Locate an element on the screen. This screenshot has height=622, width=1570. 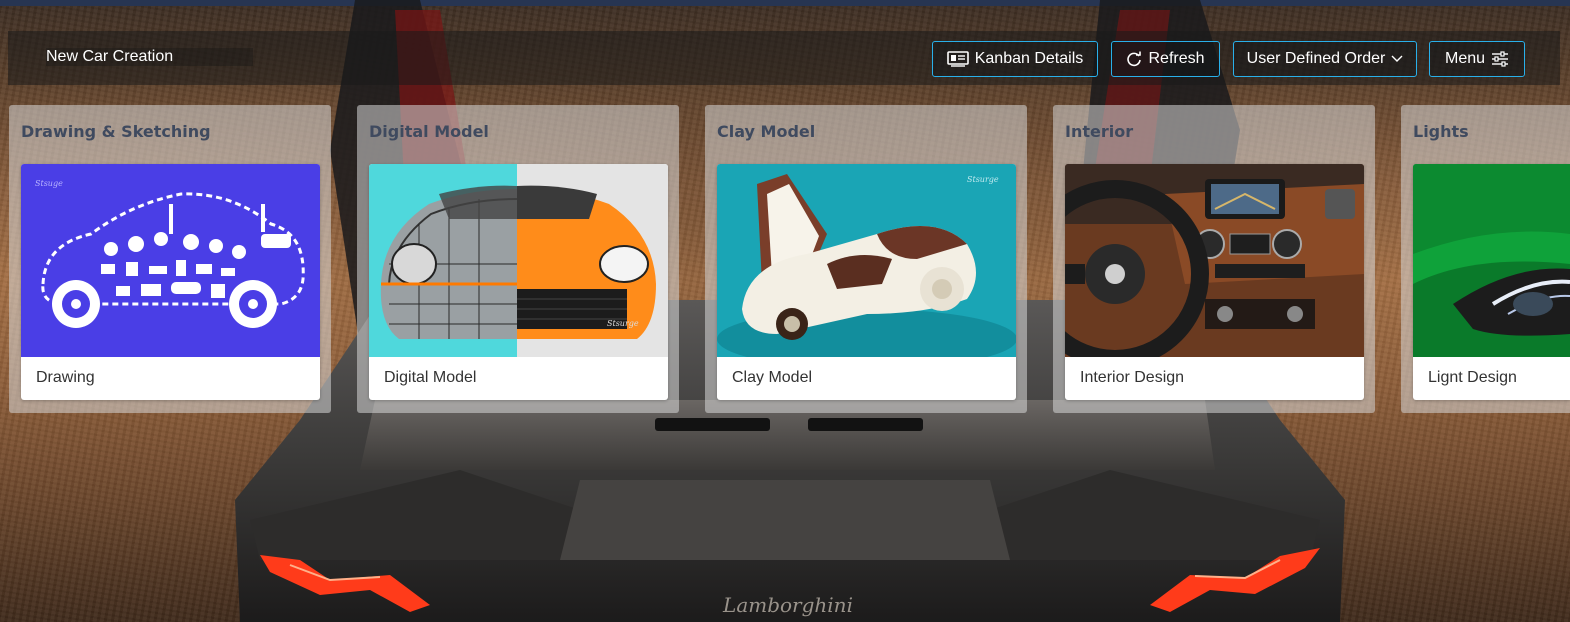
kanban-column-digital-model: Digital Model Stsurge Digital Model is located at coordinates (518, 259).